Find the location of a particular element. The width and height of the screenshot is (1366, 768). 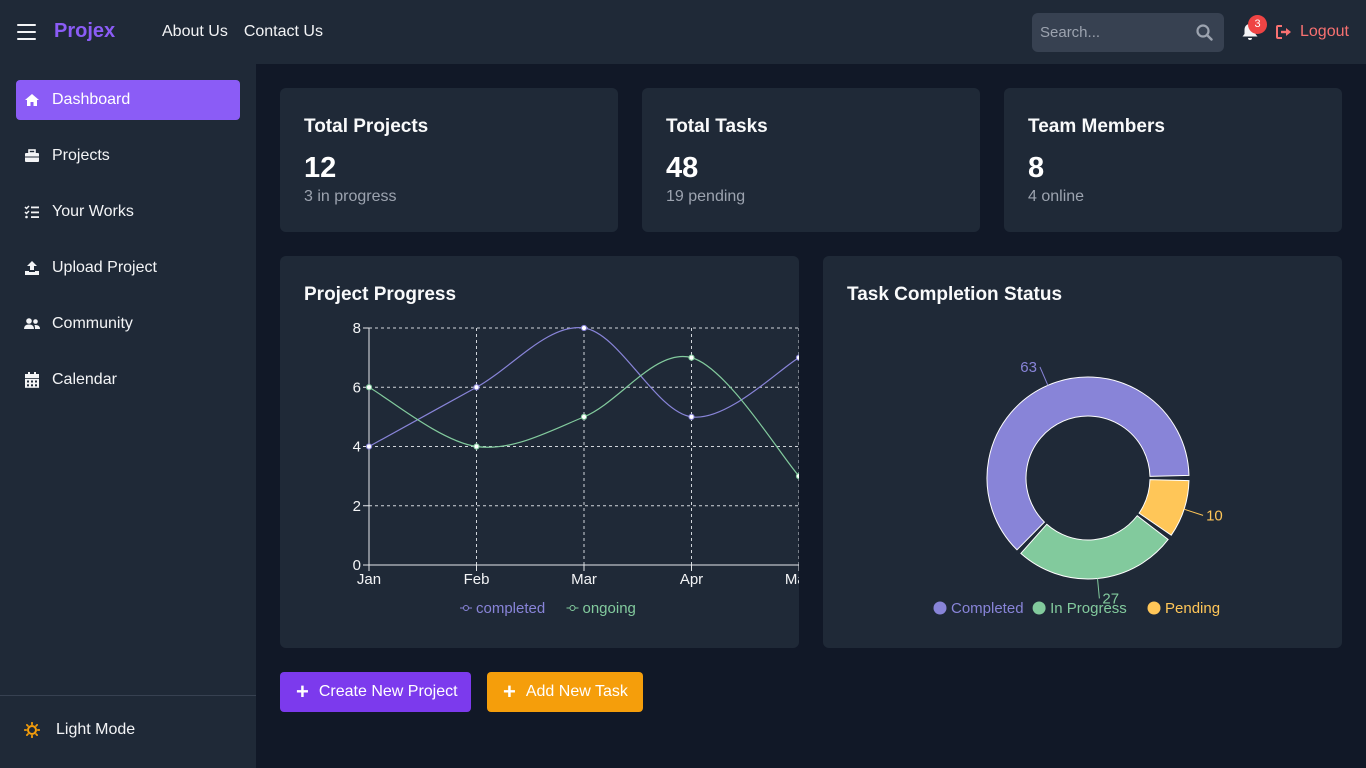

sidebar-item-projects: Projects is located at coordinates (128, 156).